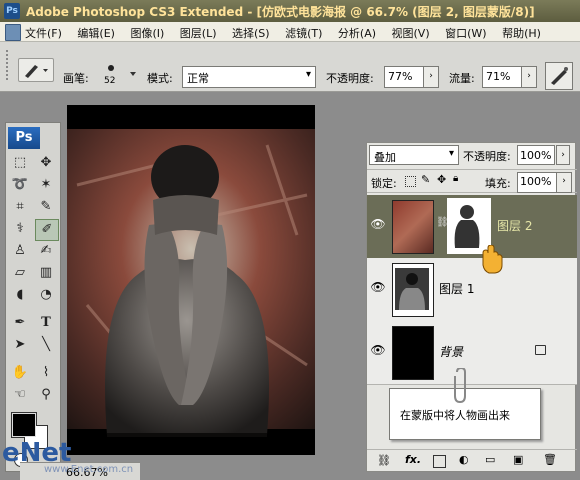 The image size is (580, 480). What do you see at coordinates (20, 207) in the screenshot?
I see `crop-tool-icon: ⌗` at bounding box center [20, 207].